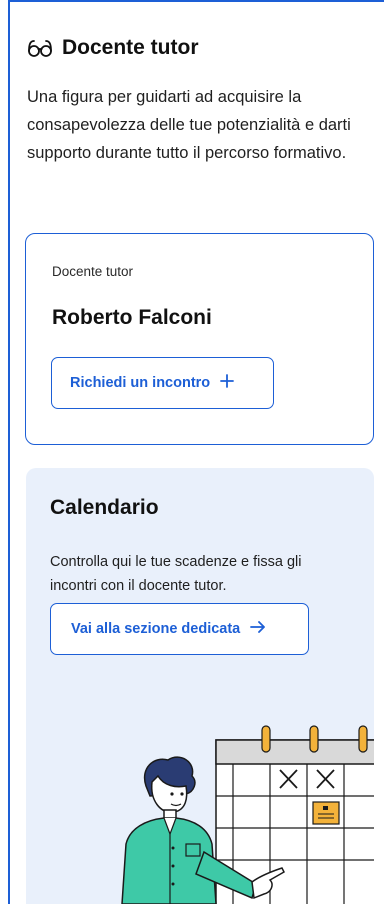 The height and width of the screenshot is (904, 384). Describe the element at coordinates (140, 383) in the screenshot. I see `request-meeting-label: Richiedi un incontro` at that location.